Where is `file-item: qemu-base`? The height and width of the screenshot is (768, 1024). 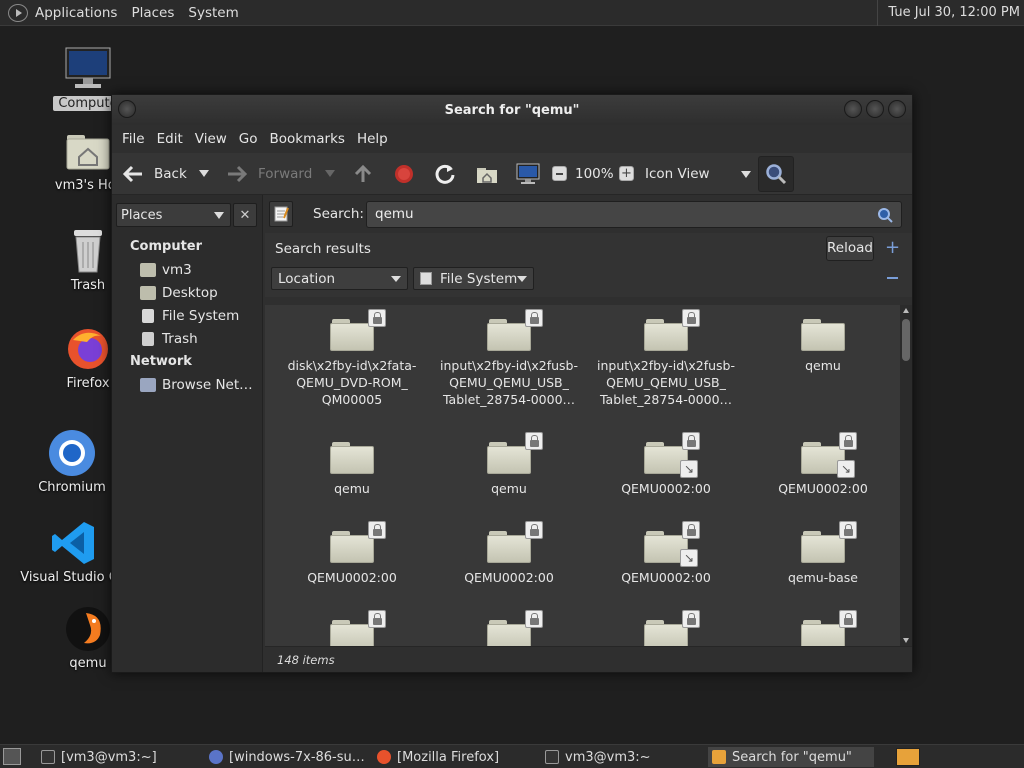 file-item: qemu-base is located at coordinates (823, 553).